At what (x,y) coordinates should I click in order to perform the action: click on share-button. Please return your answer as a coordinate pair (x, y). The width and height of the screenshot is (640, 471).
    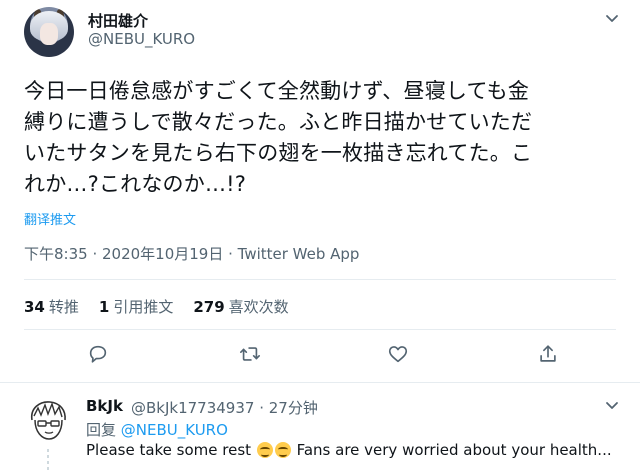
    Looking at the image, I should click on (549, 355).